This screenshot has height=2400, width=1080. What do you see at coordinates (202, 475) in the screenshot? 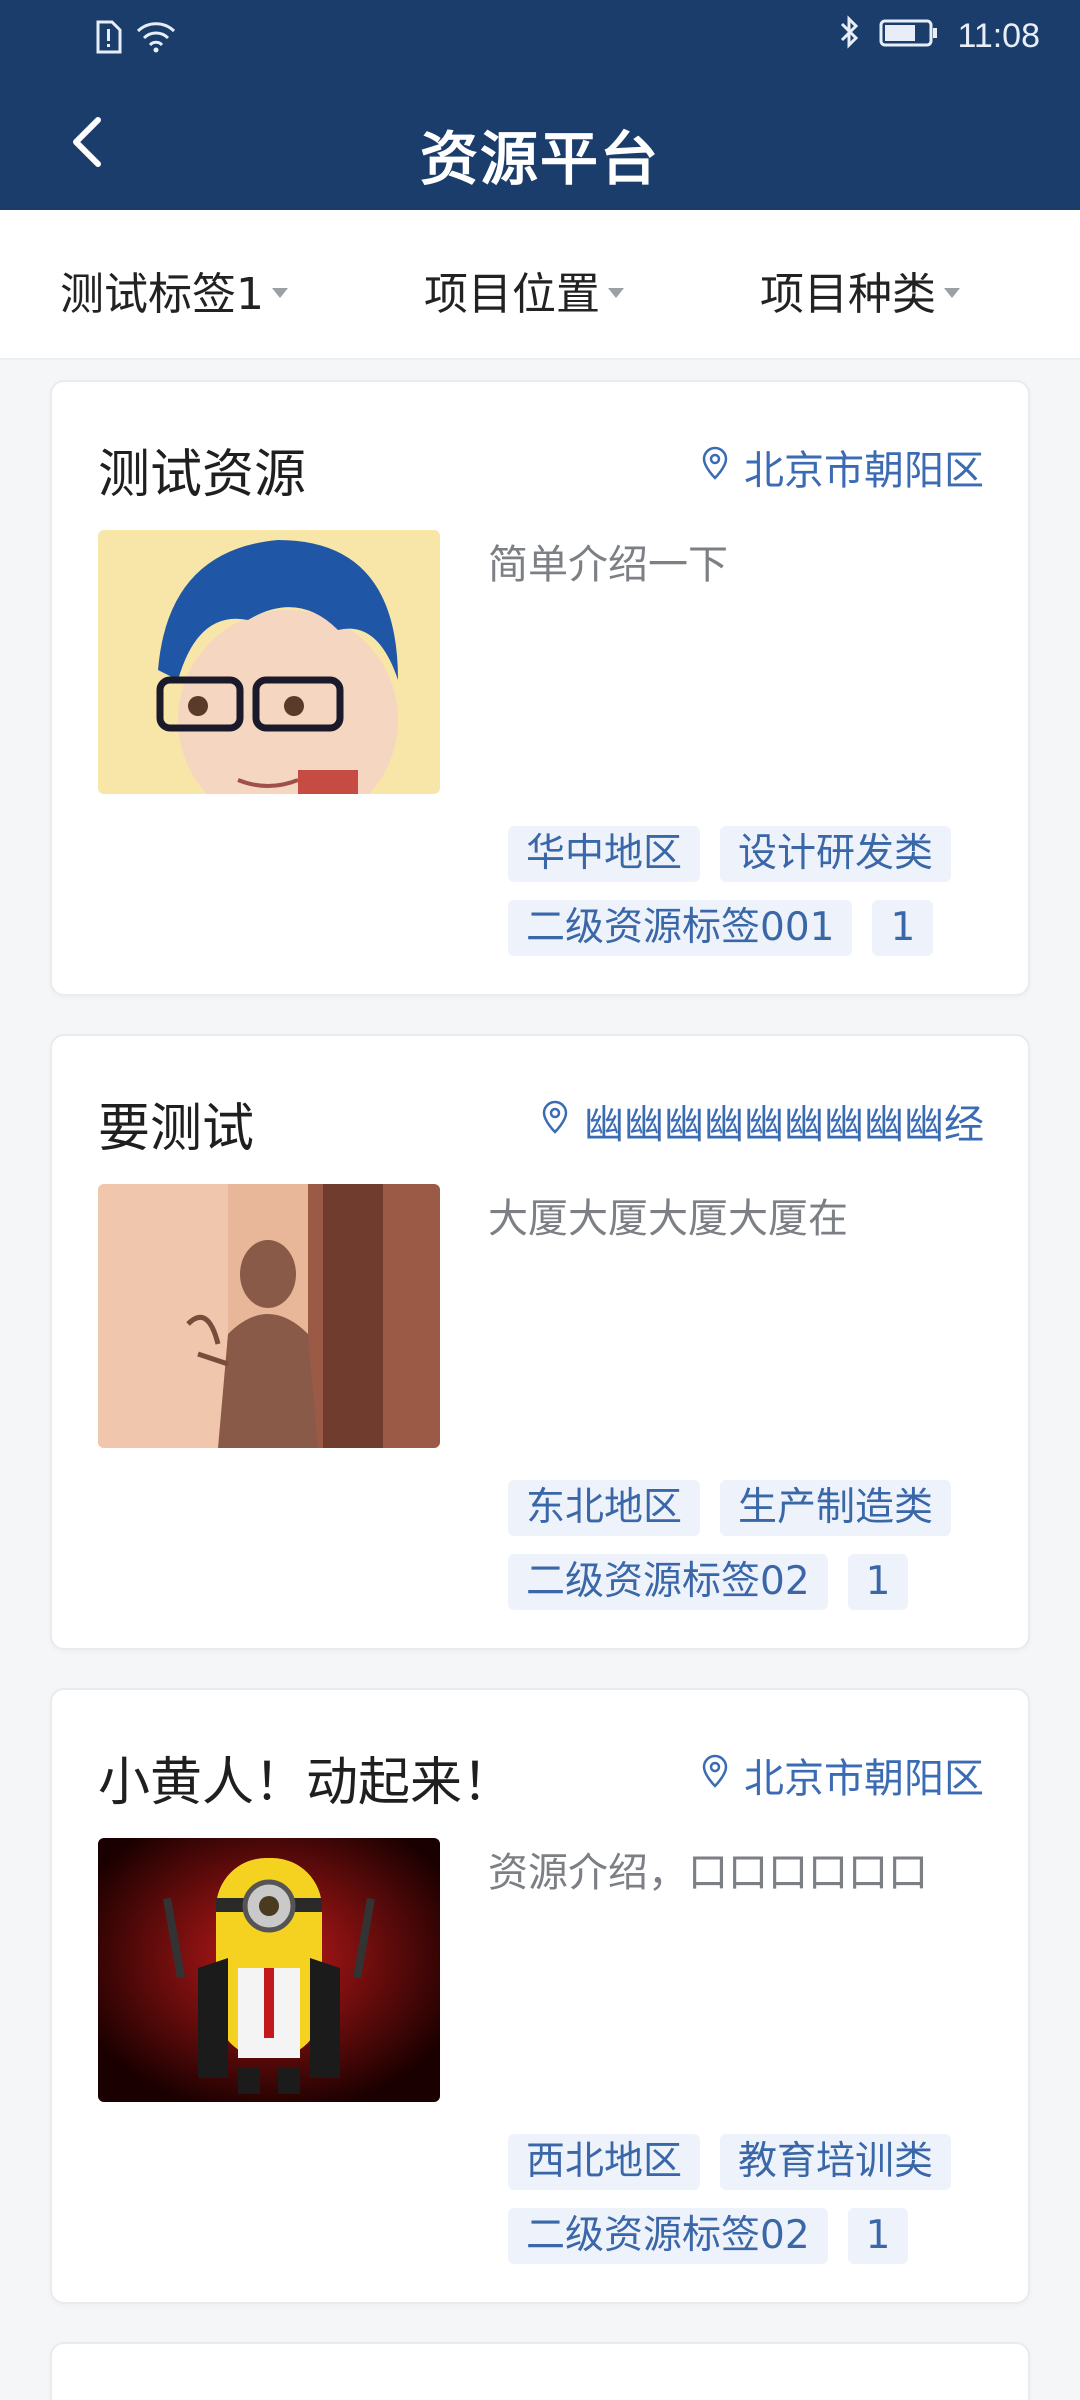
I see `card-title: 测试资源` at bounding box center [202, 475].